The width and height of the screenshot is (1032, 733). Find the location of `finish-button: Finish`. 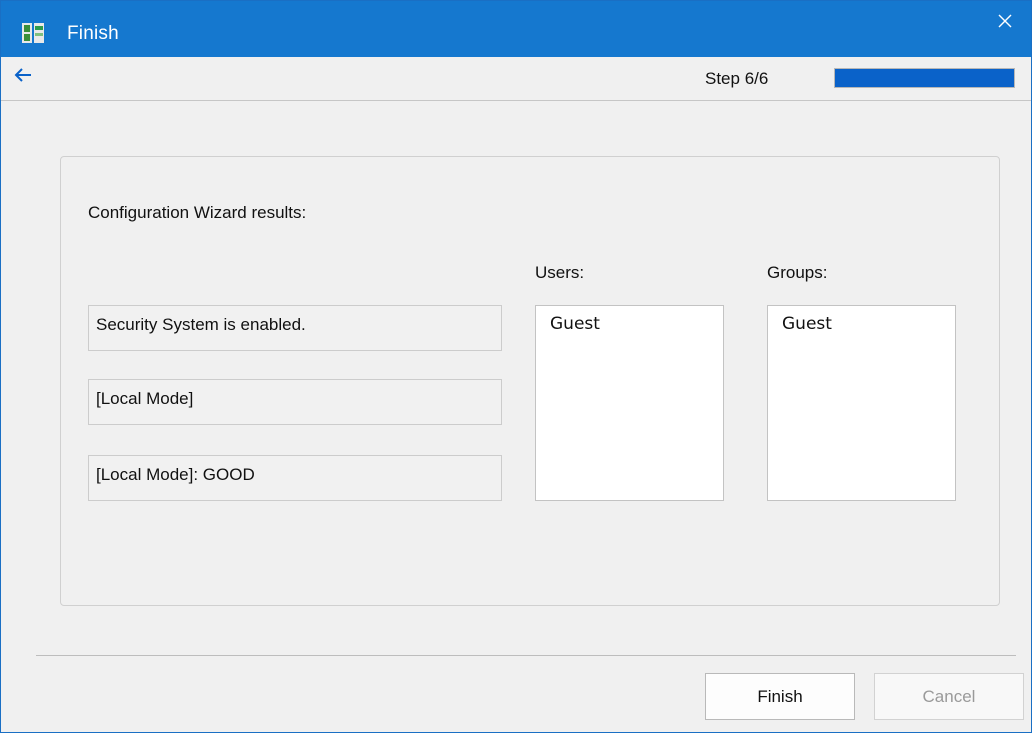

finish-button: Finish is located at coordinates (780, 696).